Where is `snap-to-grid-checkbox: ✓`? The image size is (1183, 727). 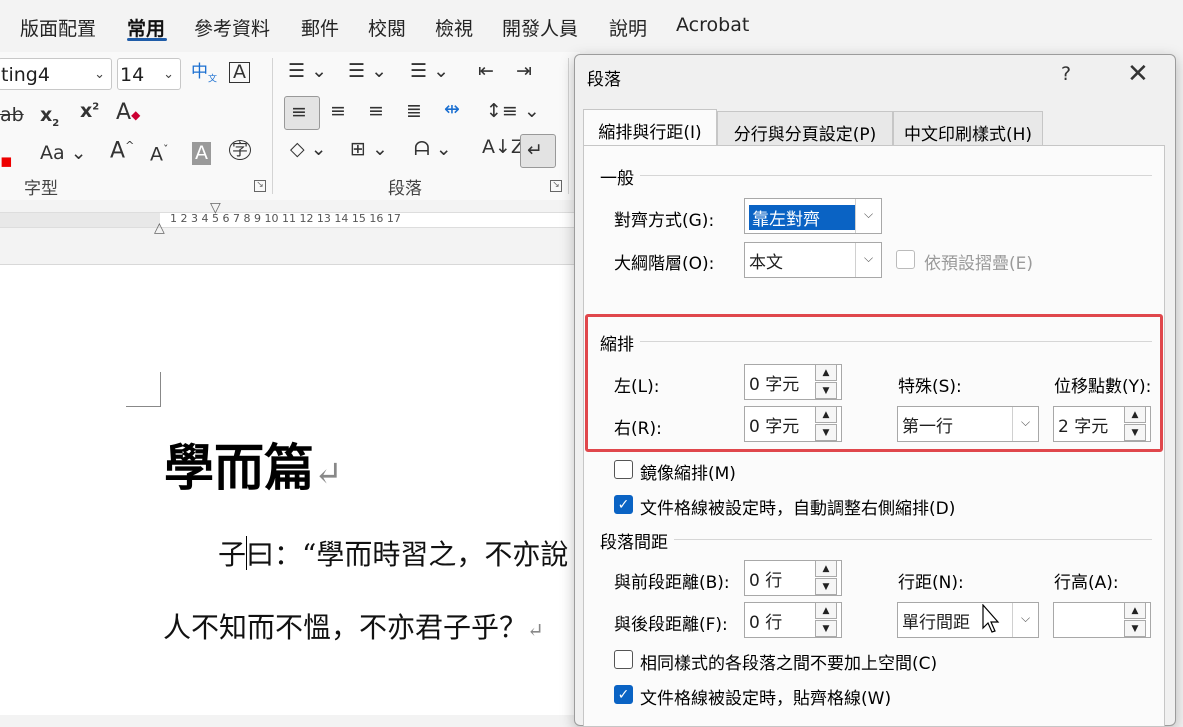 snap-to-grid-checkbox: ✓ is located at coordinates (623, 694).